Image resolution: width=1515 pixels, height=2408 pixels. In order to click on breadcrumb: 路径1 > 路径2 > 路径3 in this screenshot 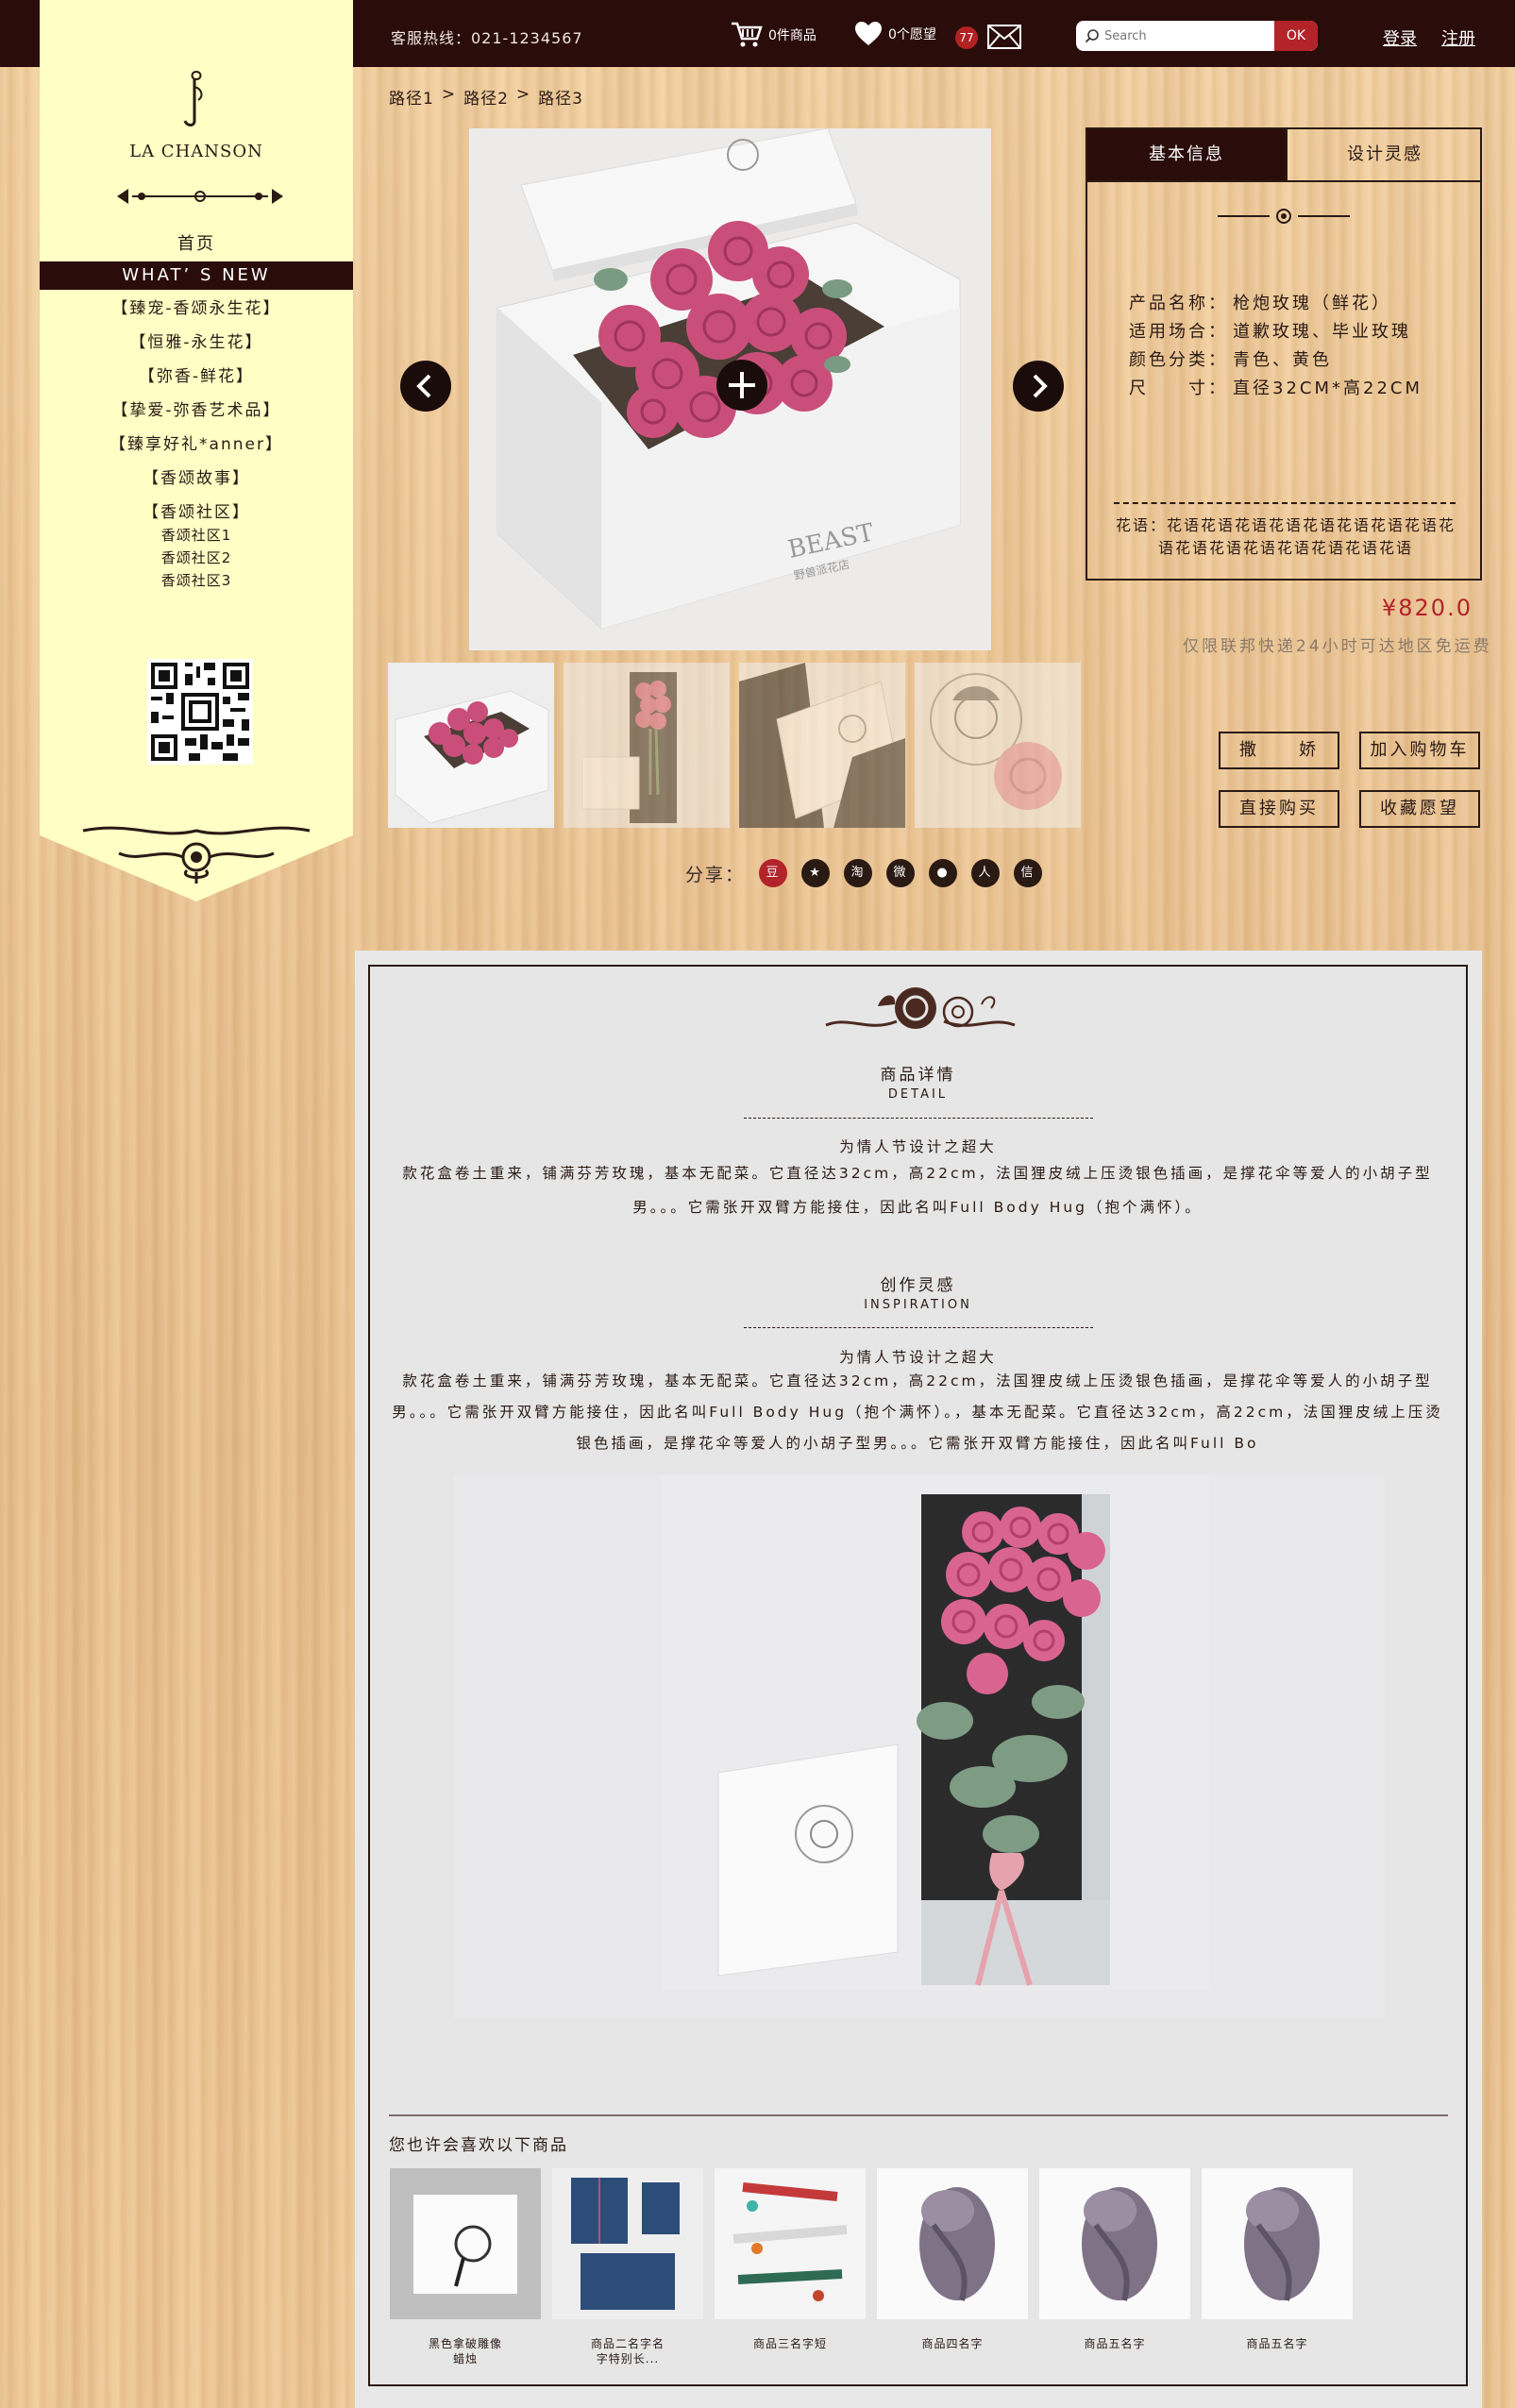, I will do `click(486, 97)`.